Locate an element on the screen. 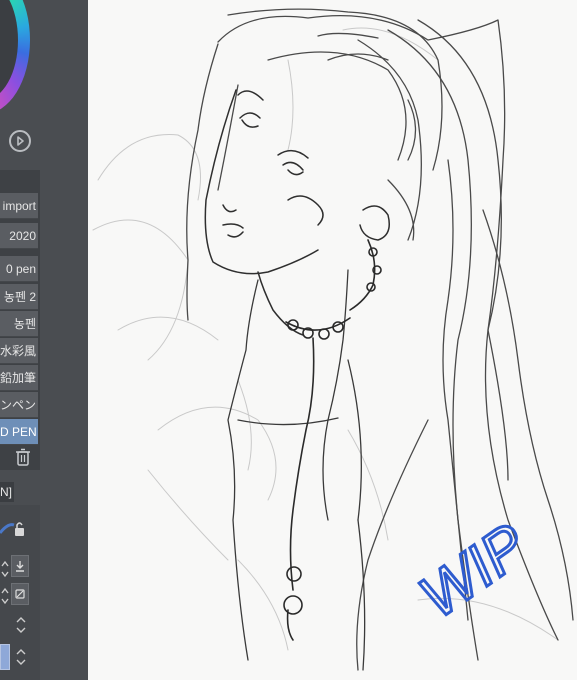  play-icon is located at coordinates (20, 141).